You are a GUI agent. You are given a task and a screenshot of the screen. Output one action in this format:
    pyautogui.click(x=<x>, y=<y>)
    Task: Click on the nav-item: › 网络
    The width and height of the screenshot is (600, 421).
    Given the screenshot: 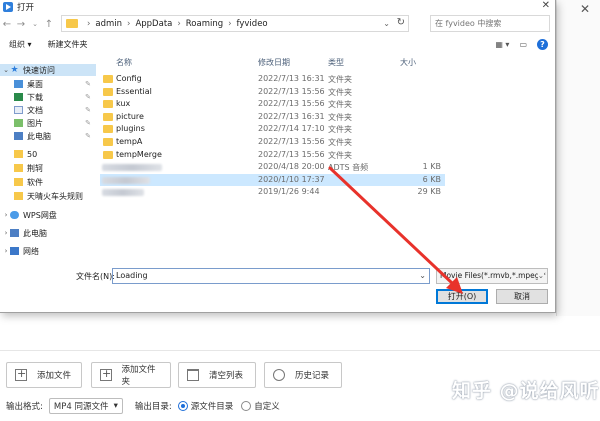 What is the action you would take?
    pyautogui.click(x=48, y=251)
    